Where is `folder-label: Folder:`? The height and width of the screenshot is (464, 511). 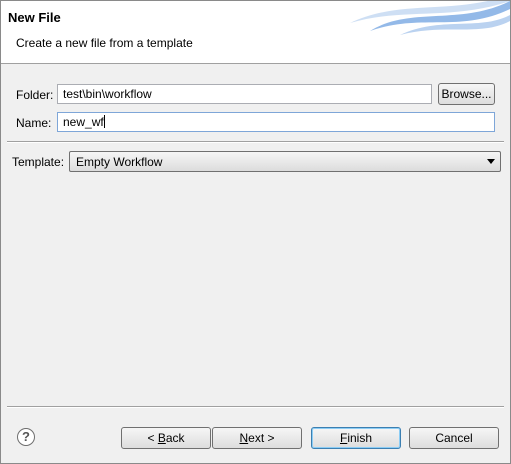
folder-label: Folder: is located at coordinates (35, 95).